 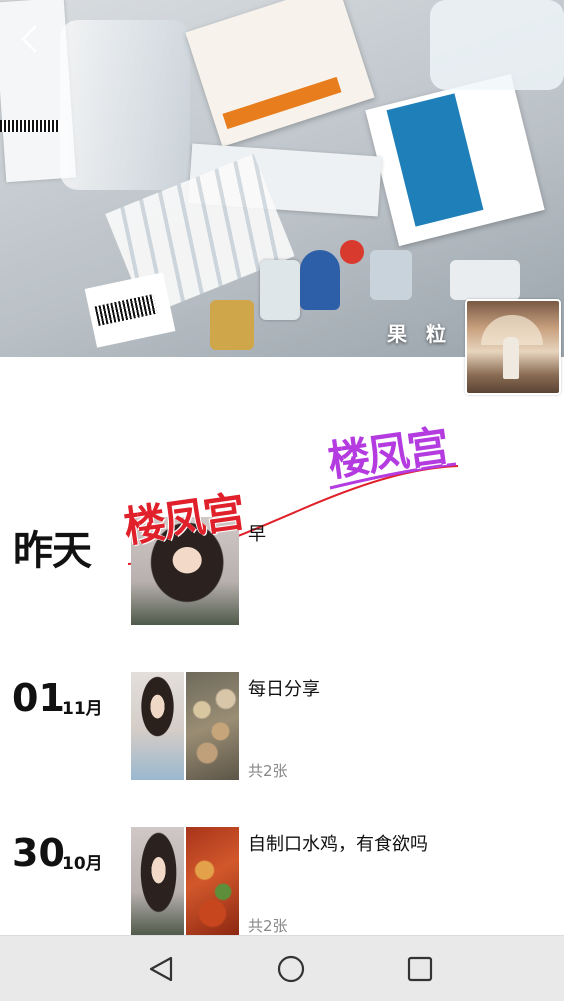 I want to click on back-button, so click(x=29, y=39).